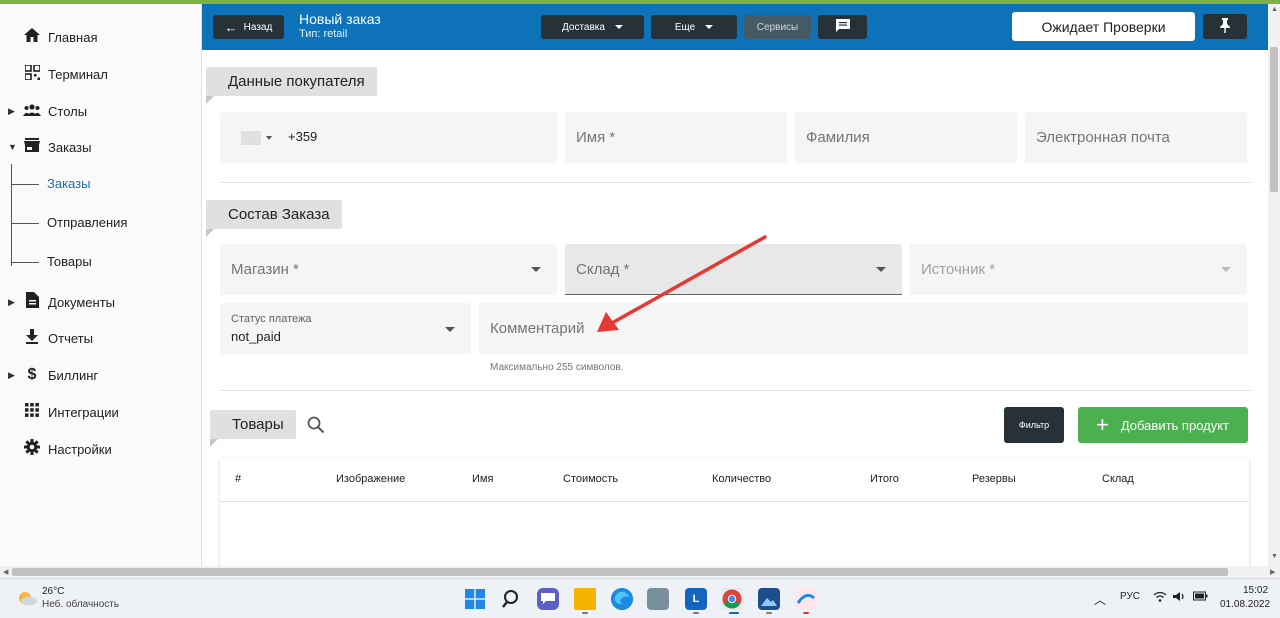  What do you see at coordinates (1180, 598) in the screenshot?
I see `volume-icon` at bounding box center [1180, 598].